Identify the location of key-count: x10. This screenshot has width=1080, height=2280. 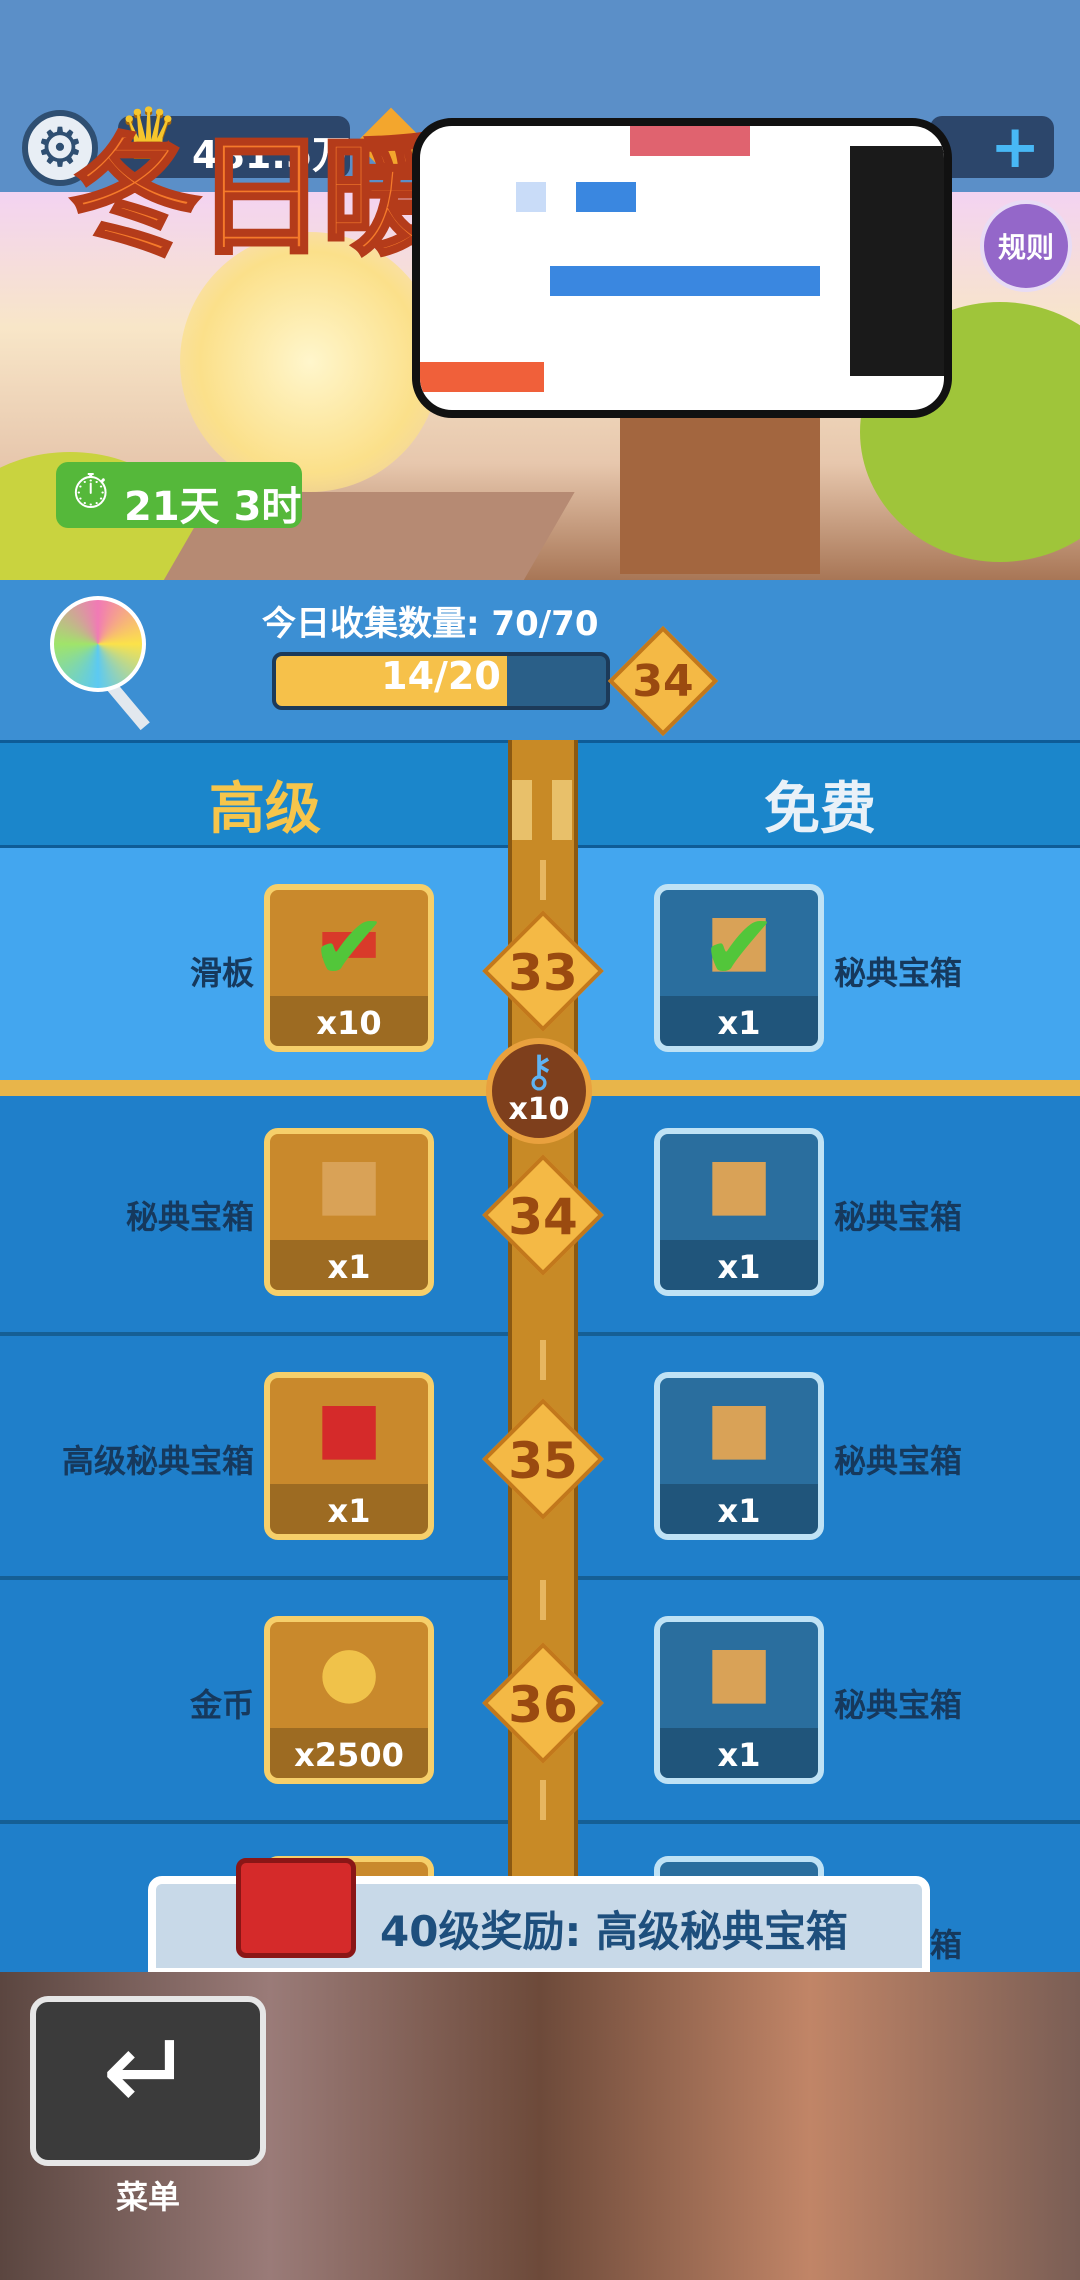
(539, 1109).